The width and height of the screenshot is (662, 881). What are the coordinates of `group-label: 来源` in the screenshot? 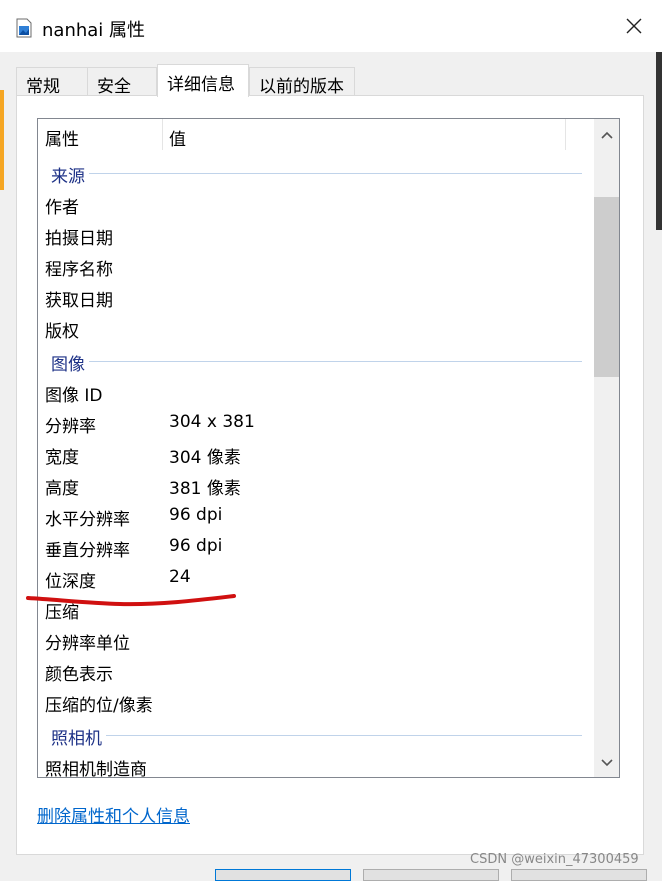 It's located at (70, 174).